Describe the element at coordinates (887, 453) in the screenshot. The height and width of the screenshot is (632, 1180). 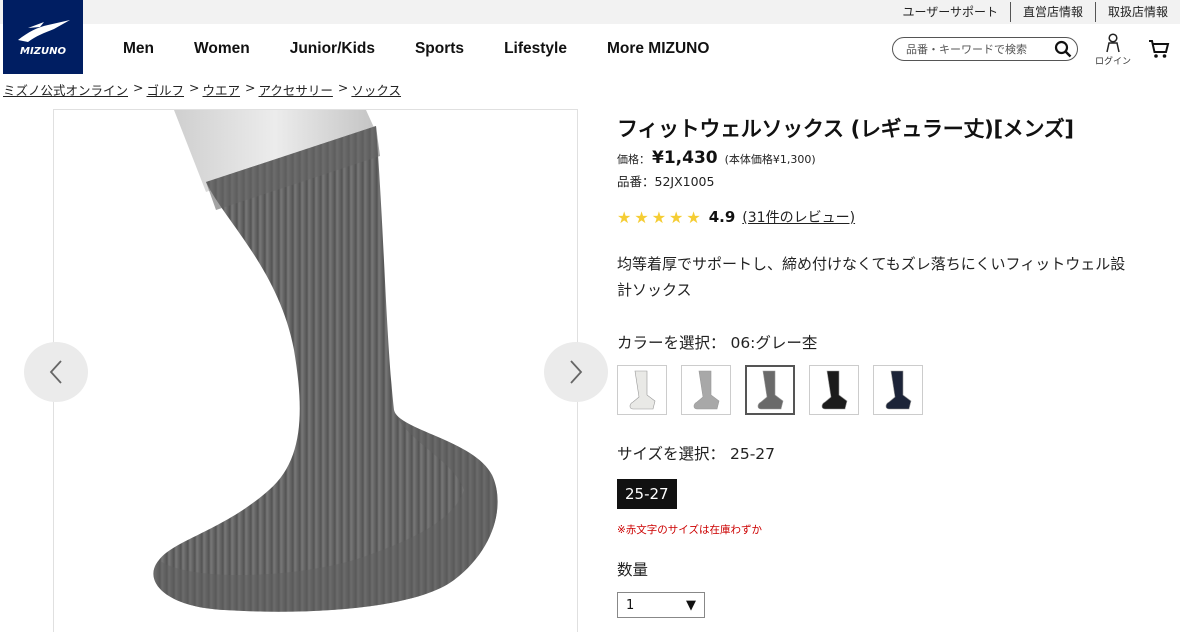
I see `size-selector-label: サイズを選択： 25-27` at that location.